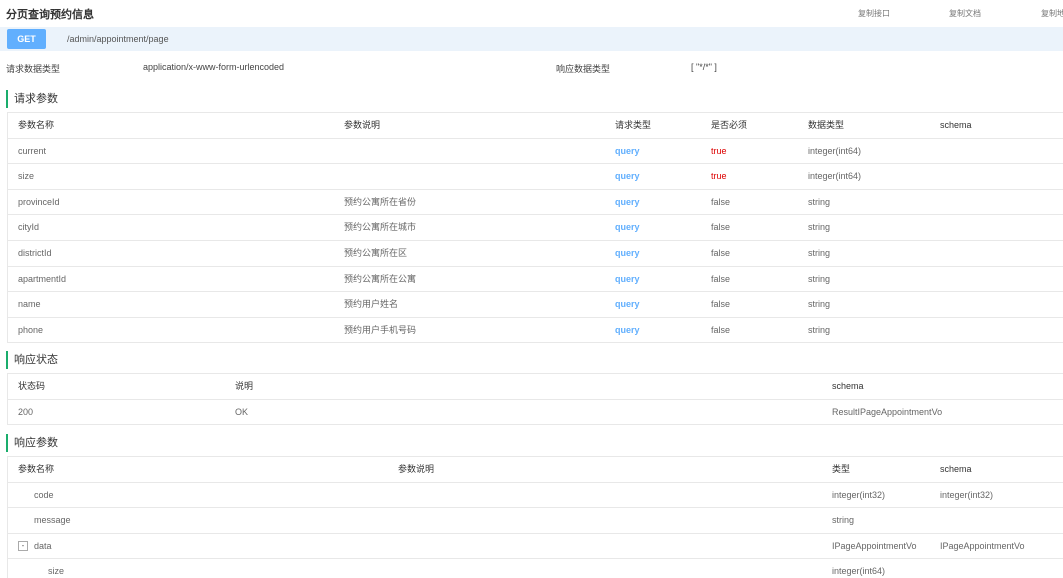 Image resolution: width=1063 pixels, height=578 pixels. I want to click on section-title-response-status: 响应状态, so click(534, 360).